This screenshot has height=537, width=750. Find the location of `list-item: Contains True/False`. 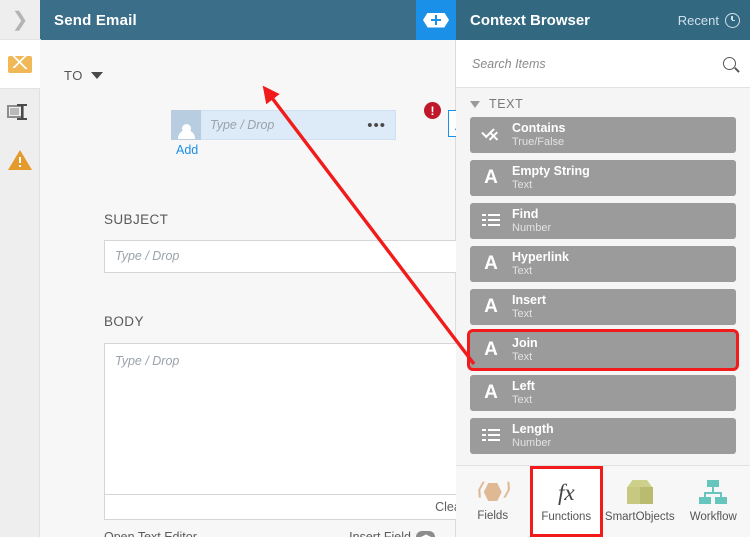

list-item: Contains True/False is located at coordinates (603, 135).